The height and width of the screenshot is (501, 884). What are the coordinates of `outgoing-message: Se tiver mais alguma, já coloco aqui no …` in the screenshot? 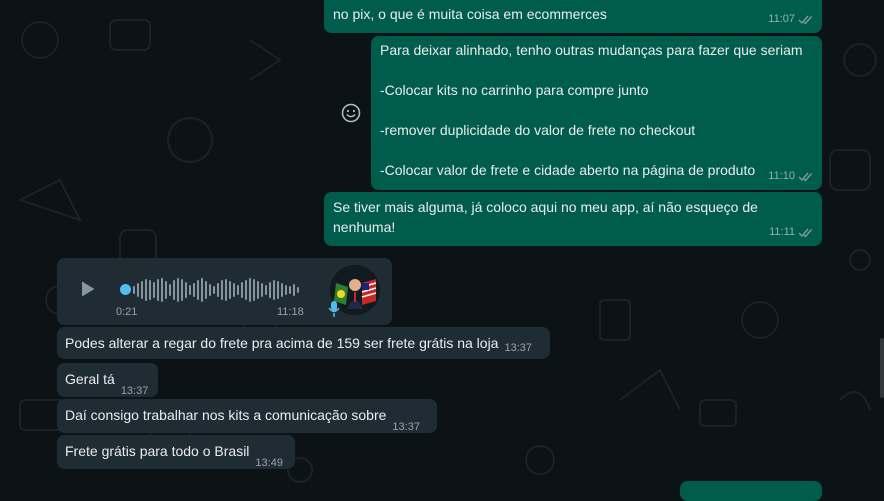 It's located at (573, 219).